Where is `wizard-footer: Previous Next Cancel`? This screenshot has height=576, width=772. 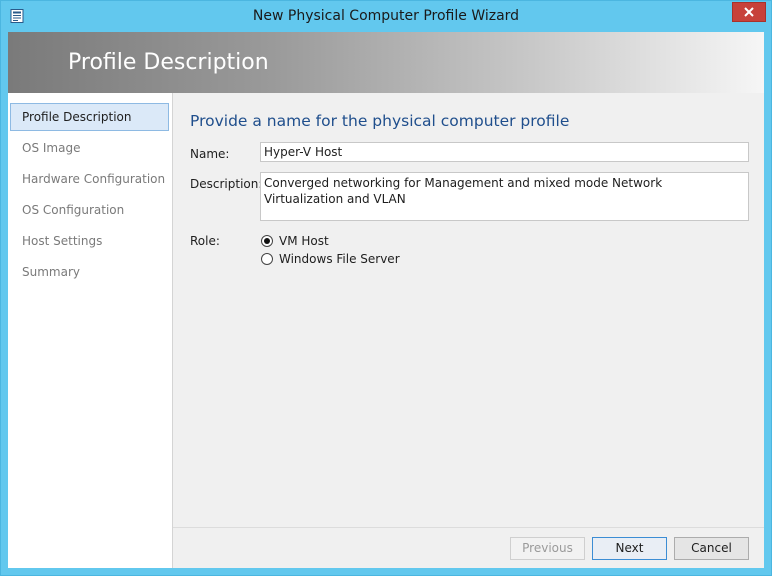
wizard-footer: Previous Next Cancel is located at coordinates (468, 547).